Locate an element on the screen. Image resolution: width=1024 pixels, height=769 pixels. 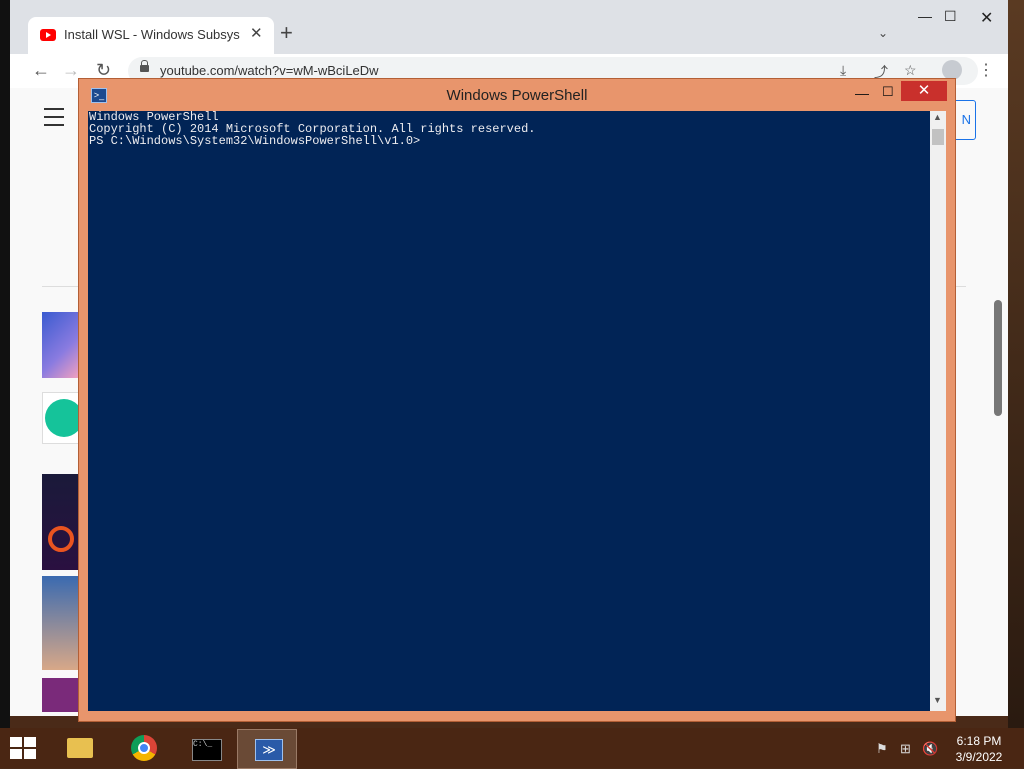
powershell-icon: ≫ is located at coordinates (269, 750).